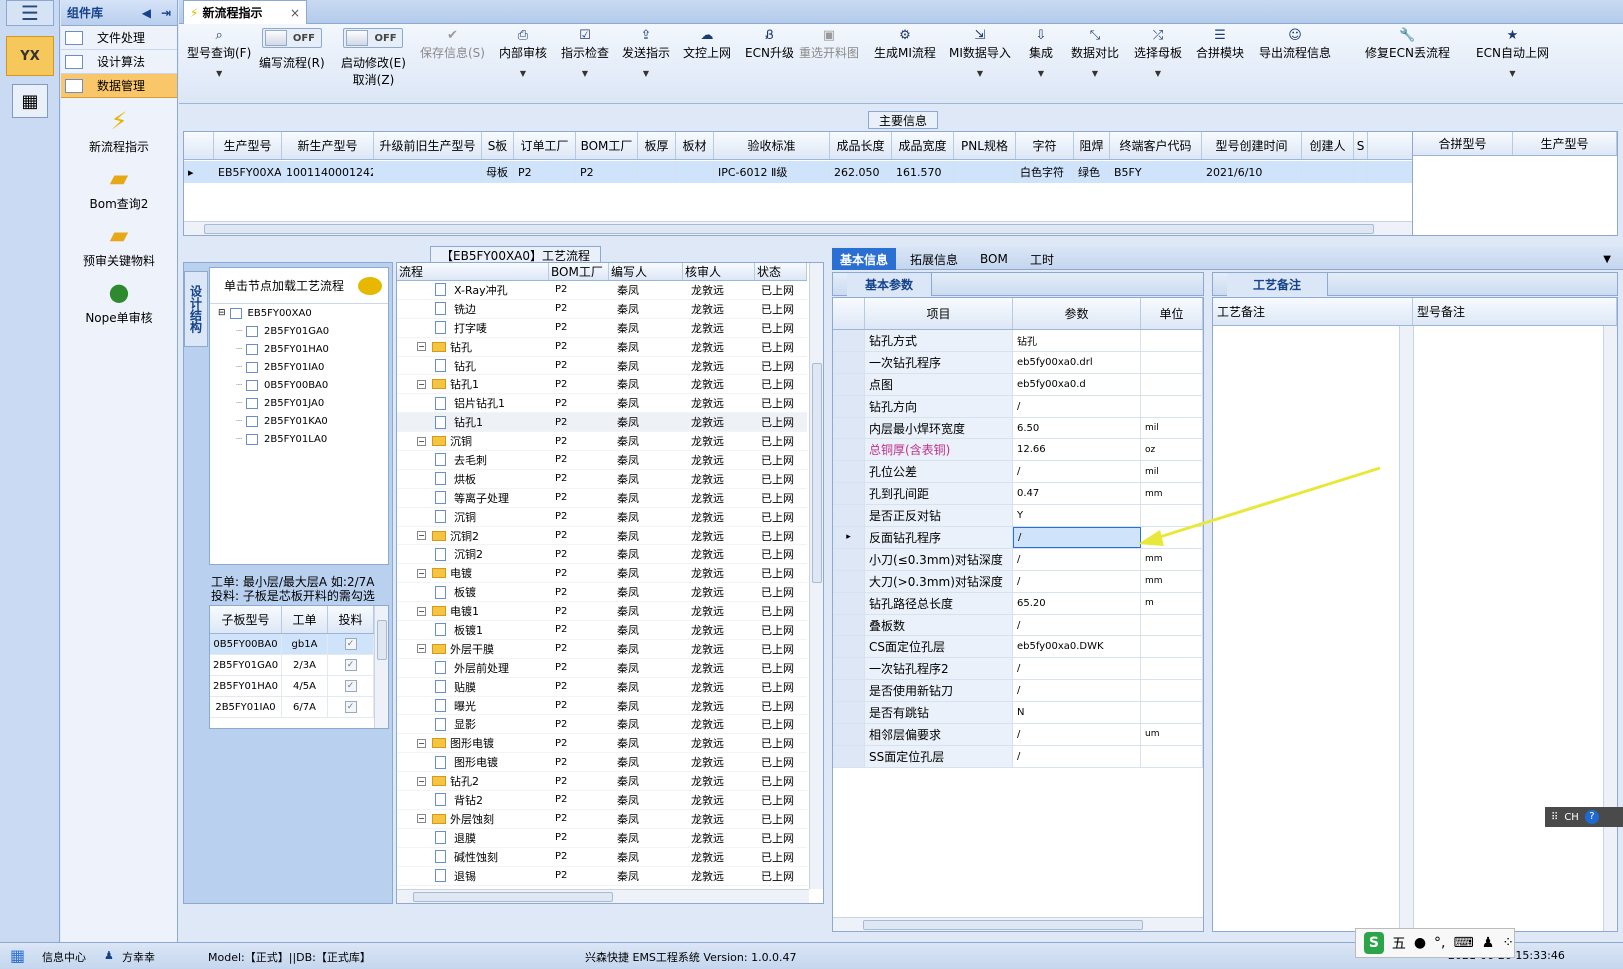 This screenshot has width=1623, height=969. I want to click on list-item: 背钻2 P2 秦凤 龙敦远 已上网, so click(602, 800).